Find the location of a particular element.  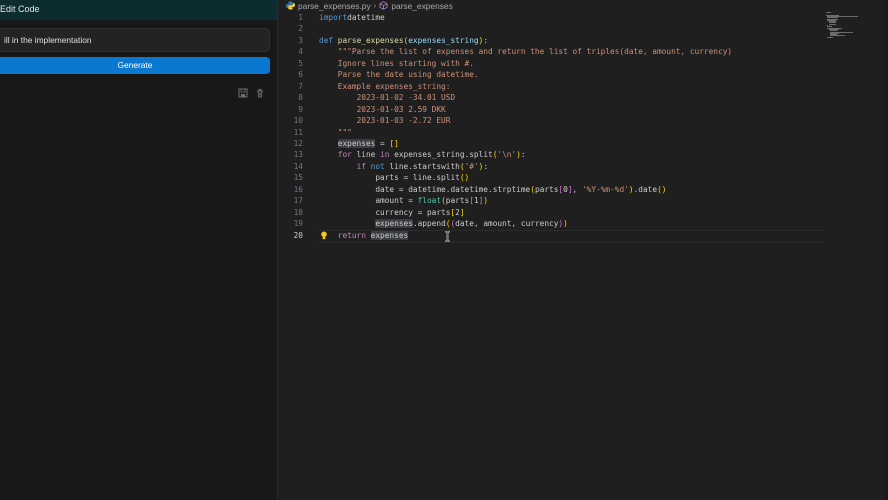

line-number: 1 is located at coordinates (300, 17).